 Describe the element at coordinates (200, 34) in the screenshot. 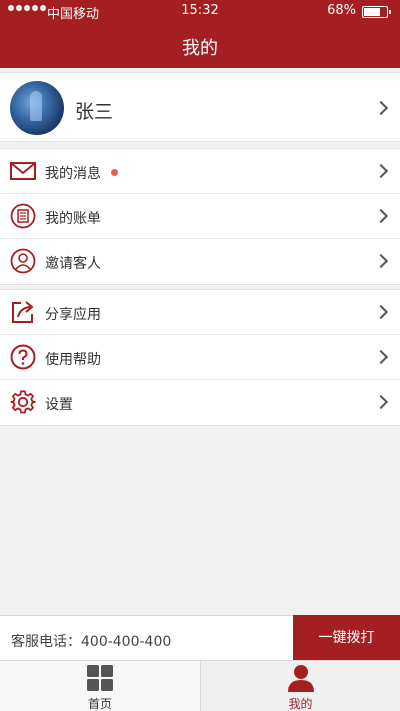

I see `header: 中国移动 15:32 68% 我的` at that location.